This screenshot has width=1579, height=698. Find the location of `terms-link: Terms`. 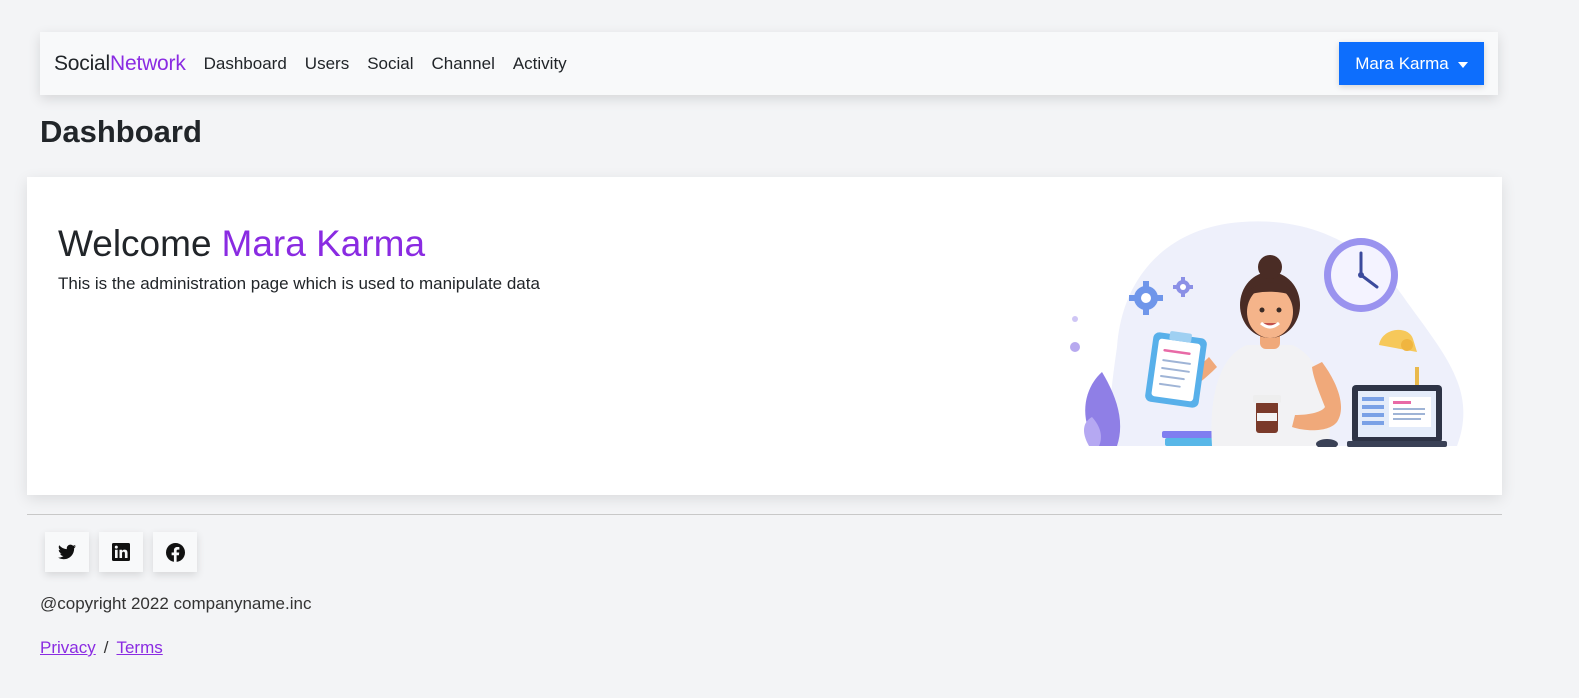

terms-link: Terms is located at coordinates (139, 647).